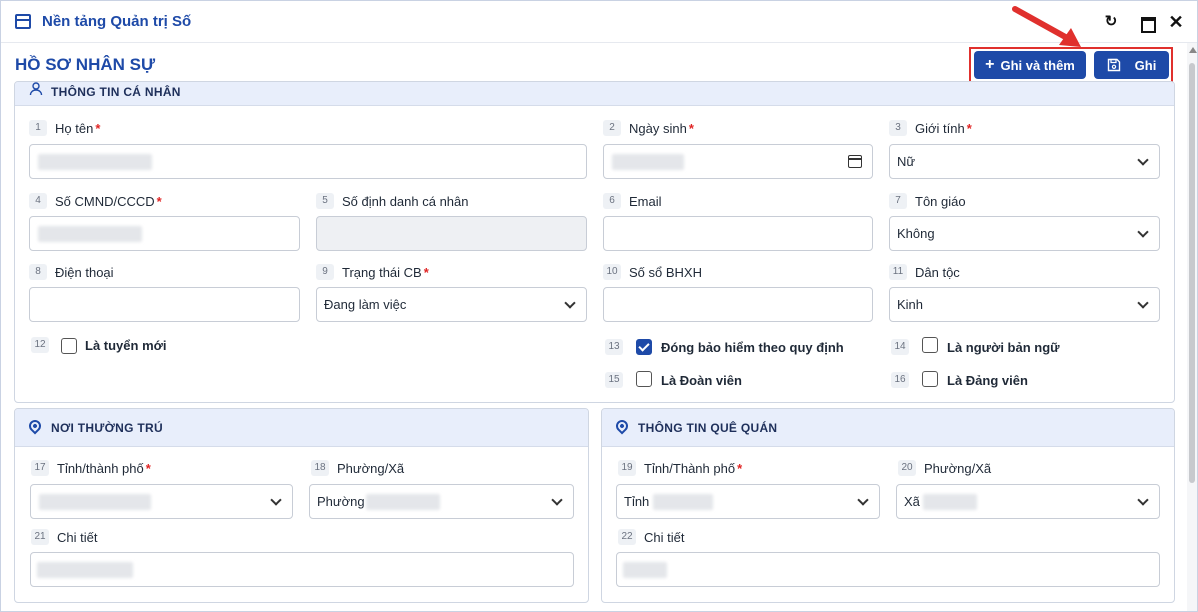  I want to click on residence-phuong-select: Phường, so click(441, 501).